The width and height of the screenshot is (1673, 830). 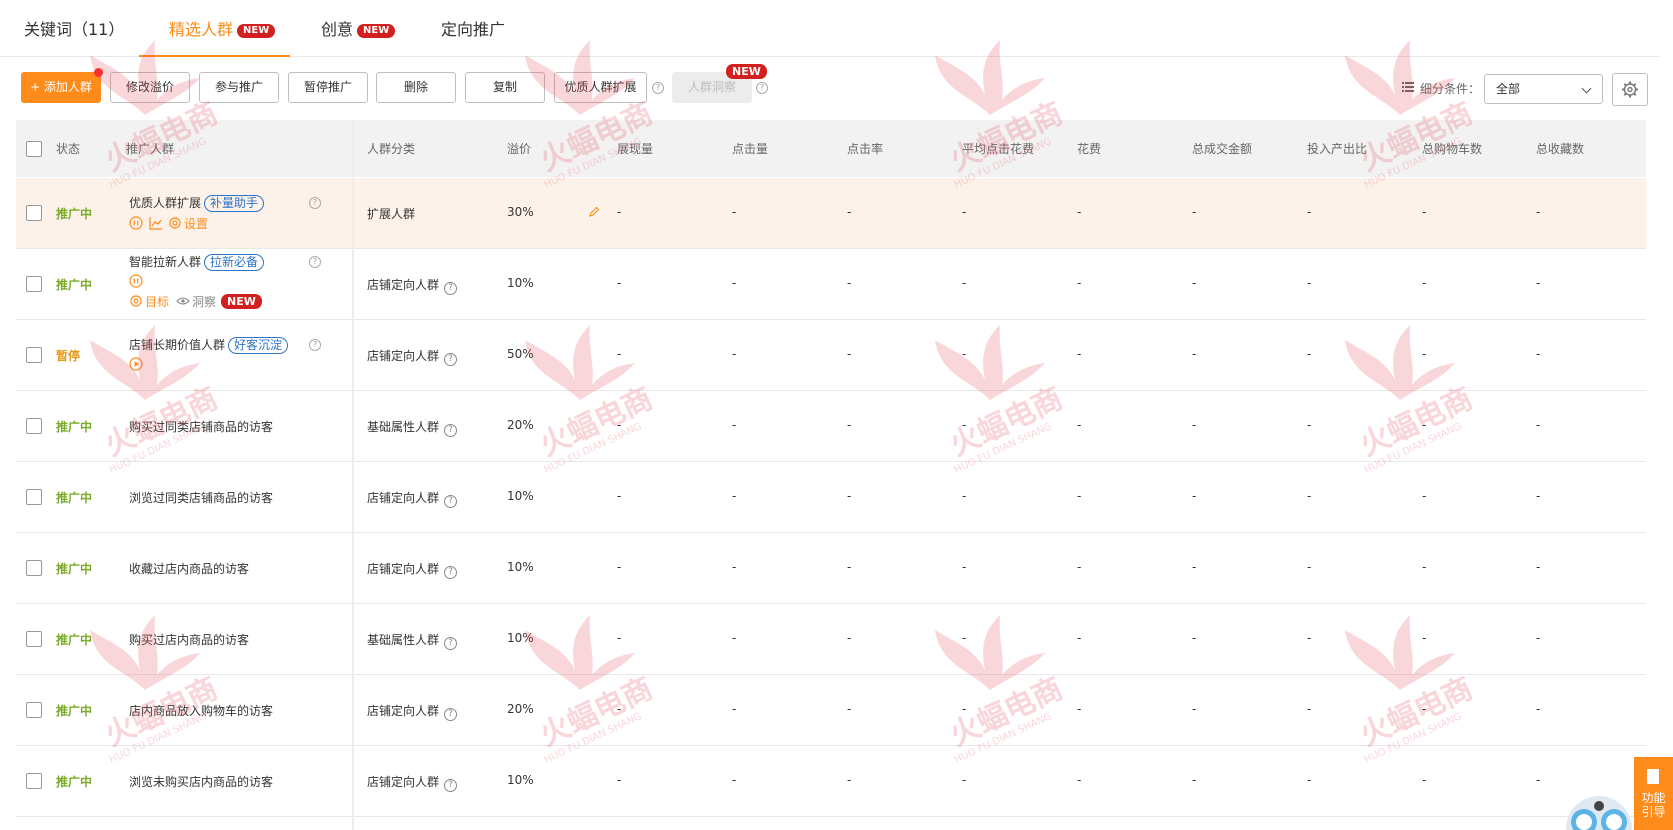 What do you see at coordinates (214, 28) in the screenshot?
I see `tab-selected-audience: 精选人群 NEW` at bounding box center [214, 28].